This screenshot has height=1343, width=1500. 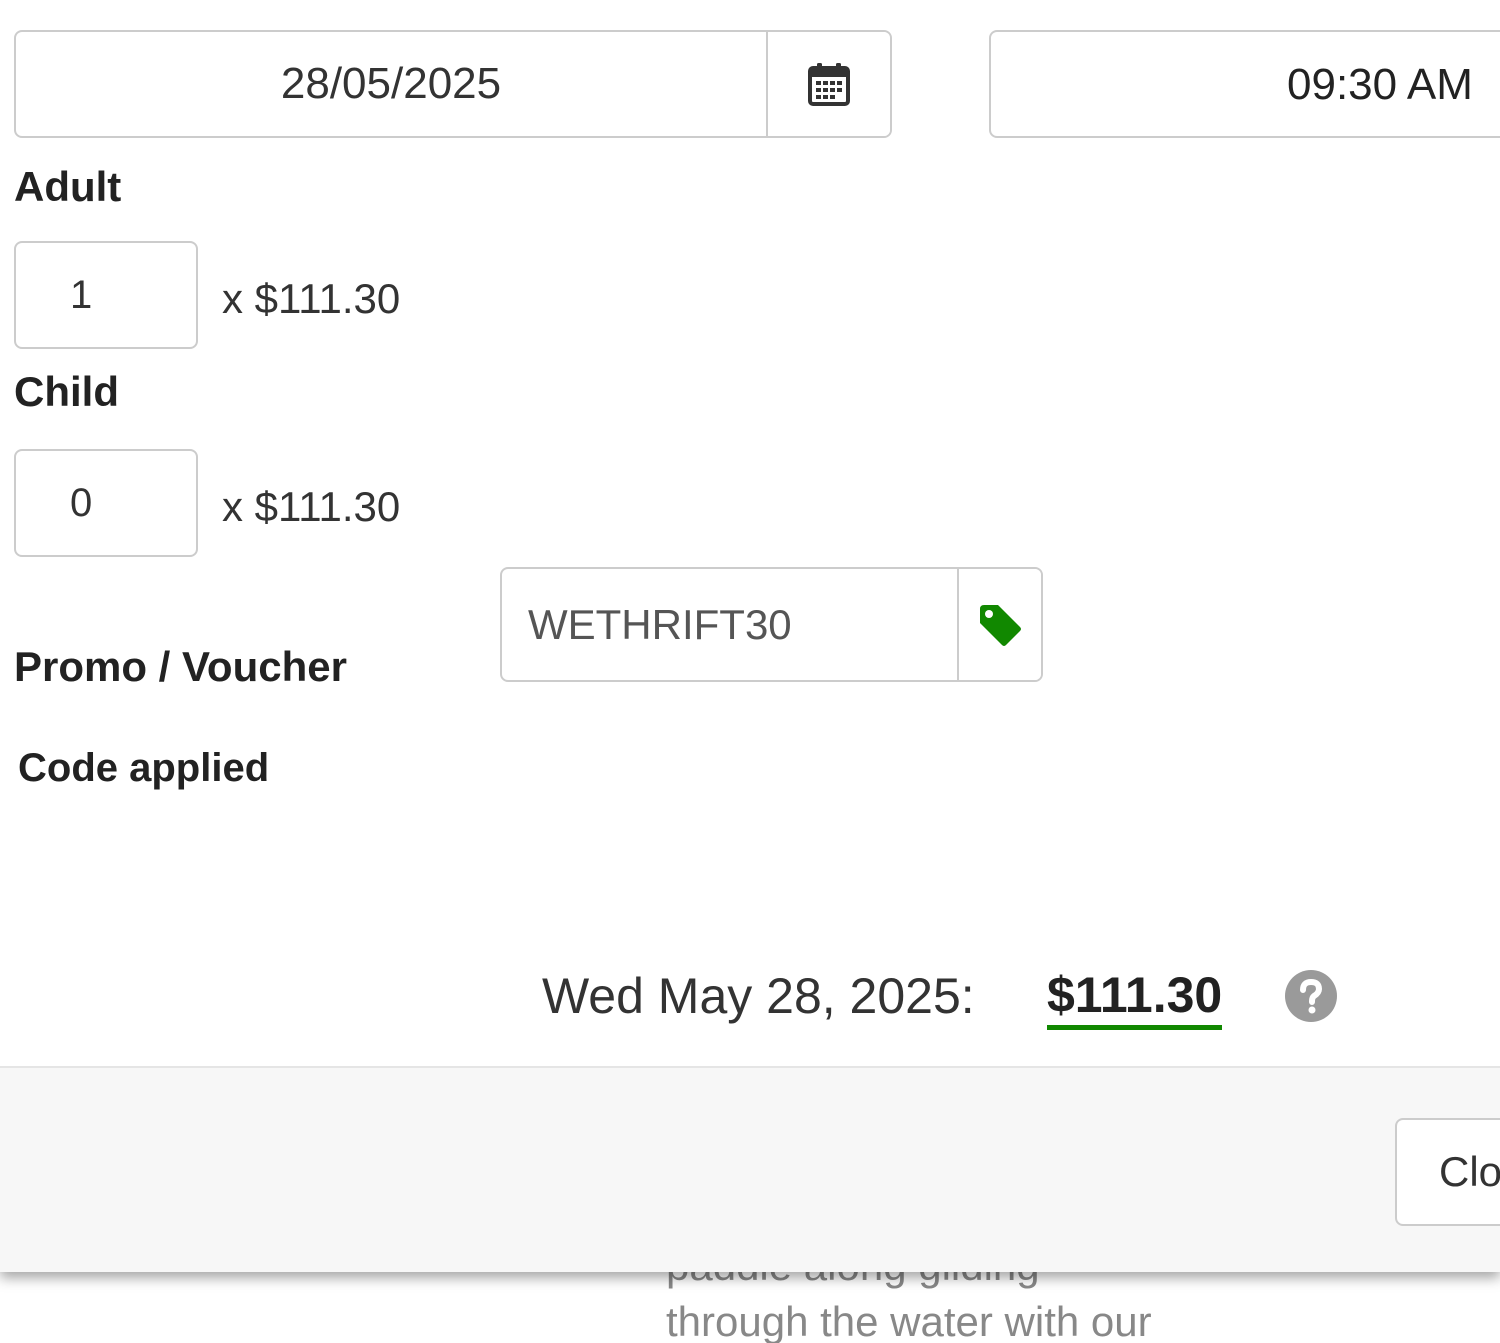 I want to click on tag-icon, so click(x=1000, y=625).